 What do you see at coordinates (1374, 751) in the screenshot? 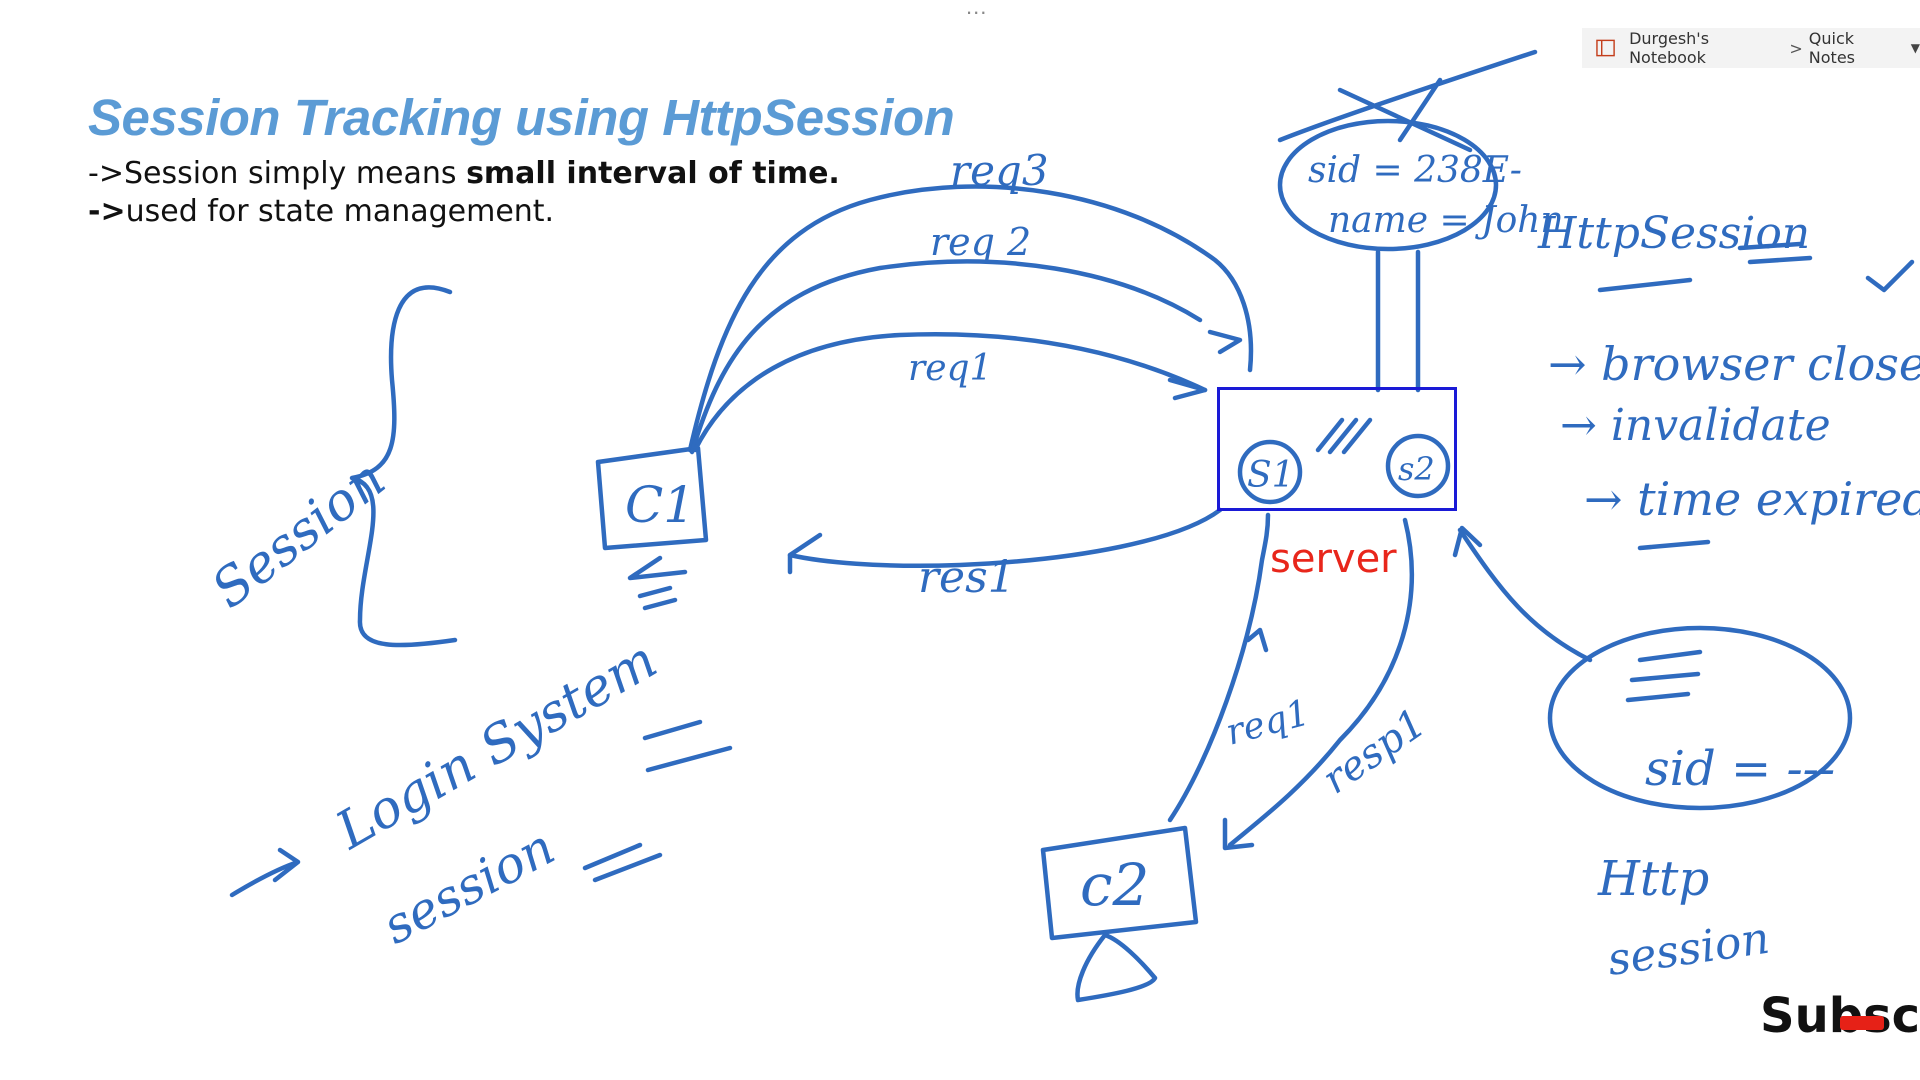
I see `label-c2-resp1: resp1` at bounding box center [1374, 751].